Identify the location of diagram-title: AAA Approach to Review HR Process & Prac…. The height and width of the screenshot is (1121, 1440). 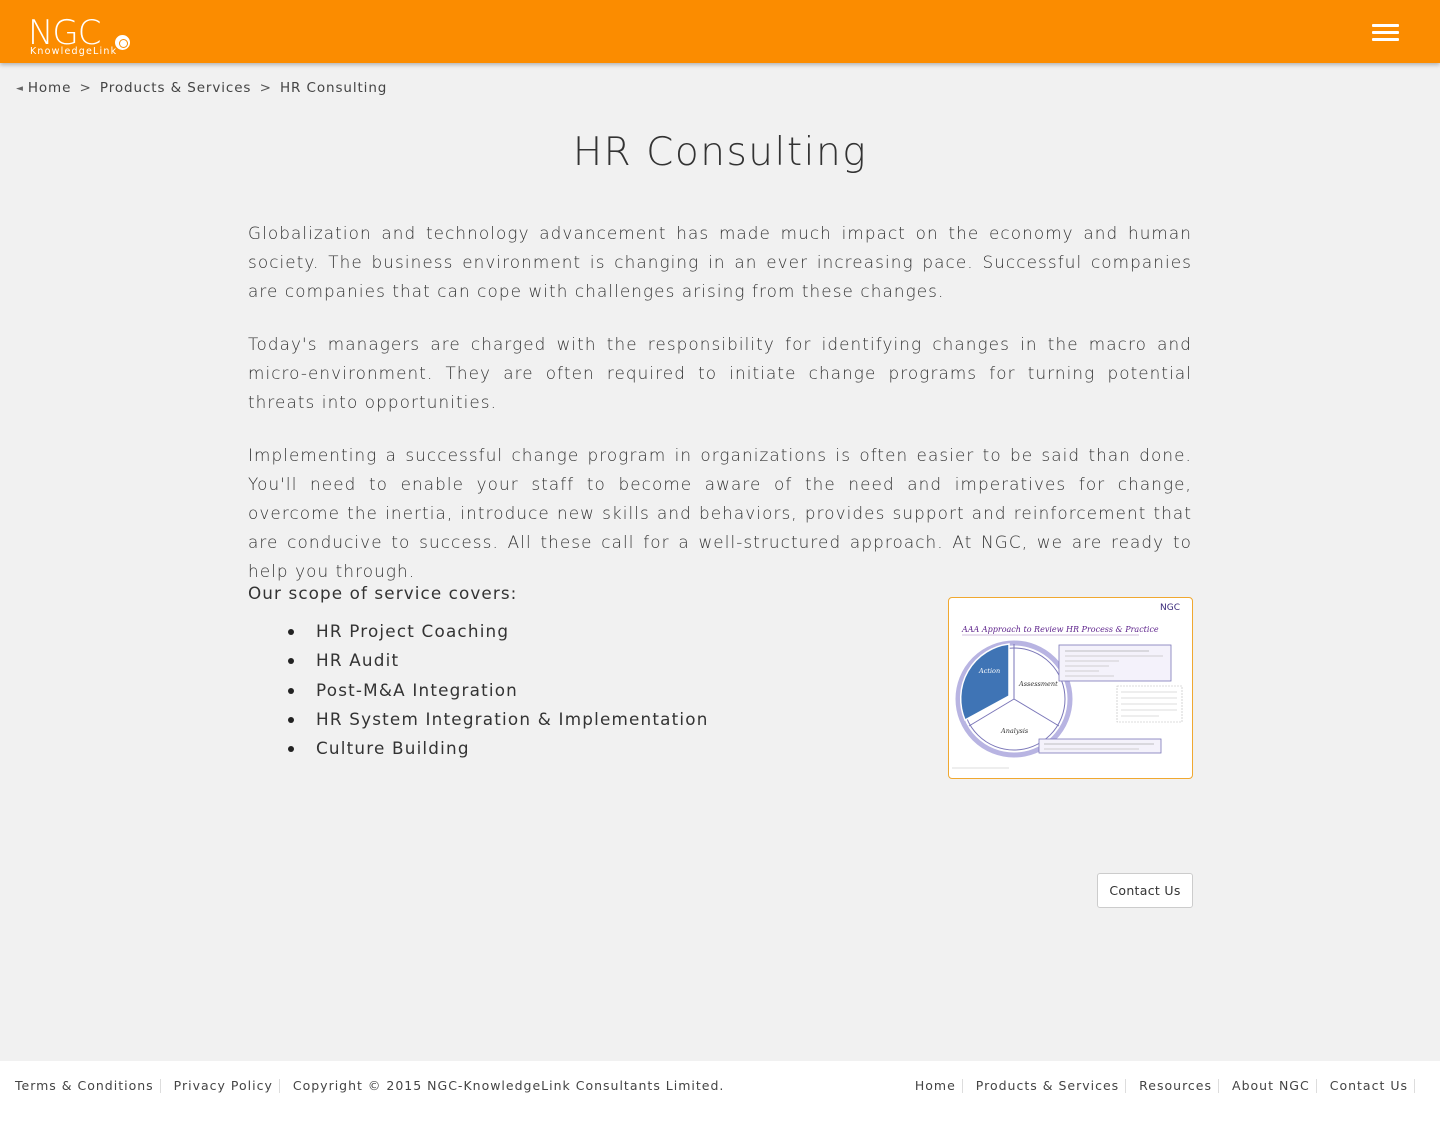
(1060, 629).